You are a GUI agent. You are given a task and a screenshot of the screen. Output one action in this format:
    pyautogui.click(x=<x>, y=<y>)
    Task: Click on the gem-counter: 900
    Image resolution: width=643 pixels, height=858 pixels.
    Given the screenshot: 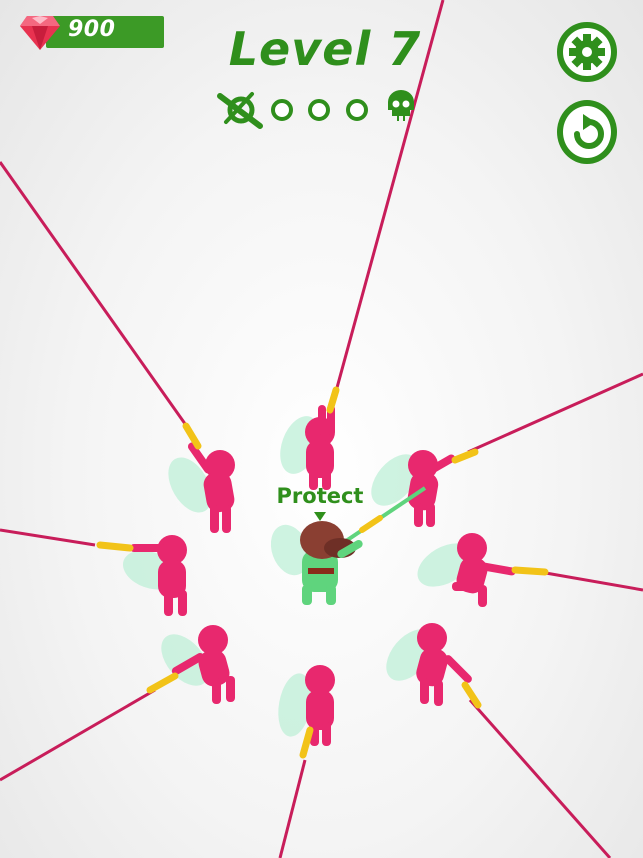 What is the action you would take?
    pyautogui.click(x=91, y=32)
    